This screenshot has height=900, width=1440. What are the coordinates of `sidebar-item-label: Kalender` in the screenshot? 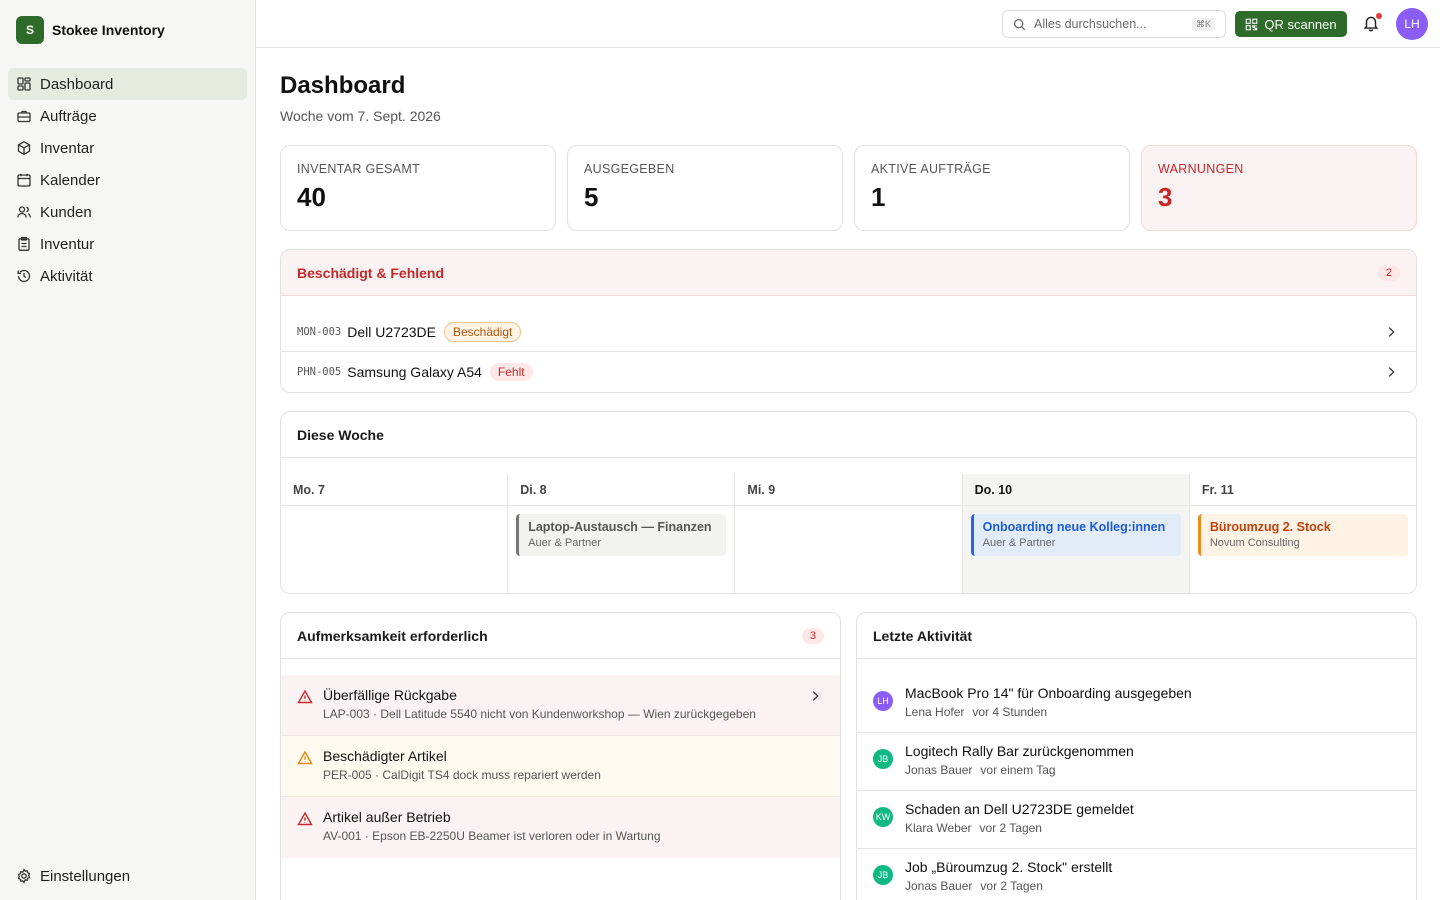 It's located at (70, 180).